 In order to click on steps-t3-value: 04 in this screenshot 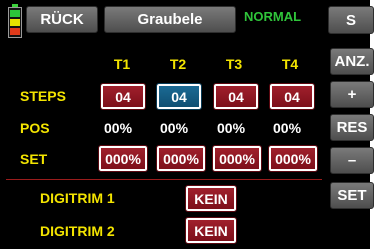, I will do `click(236, 96)`.